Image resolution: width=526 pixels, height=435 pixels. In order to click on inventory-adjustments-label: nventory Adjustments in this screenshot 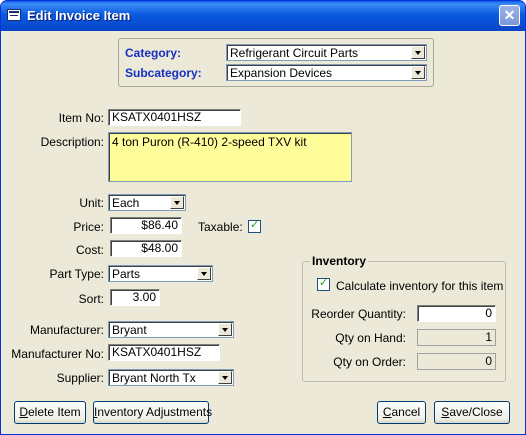, I will do `click(155, 412)`.